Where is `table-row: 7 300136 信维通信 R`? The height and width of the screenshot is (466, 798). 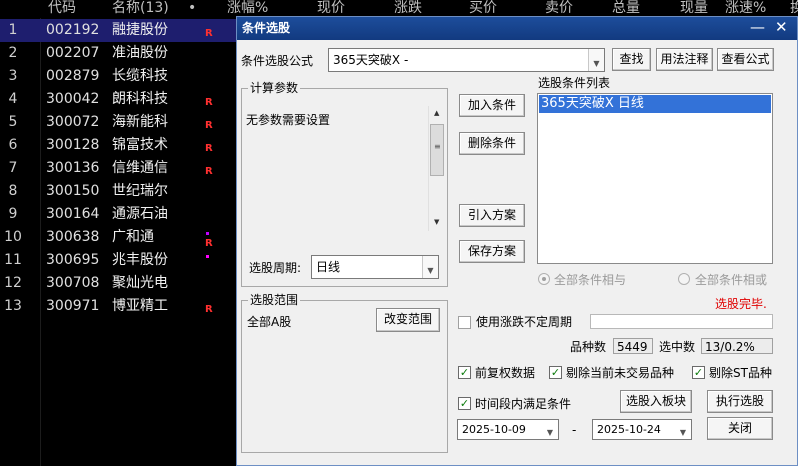 table-row: 7 300136 信维通信 R is located at coordinates (118, 168).